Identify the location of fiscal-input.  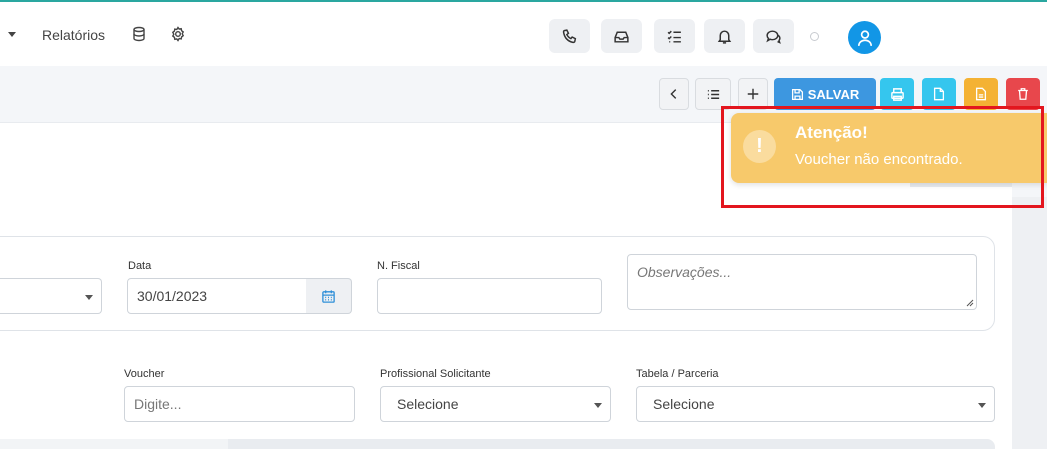
(489, 296).